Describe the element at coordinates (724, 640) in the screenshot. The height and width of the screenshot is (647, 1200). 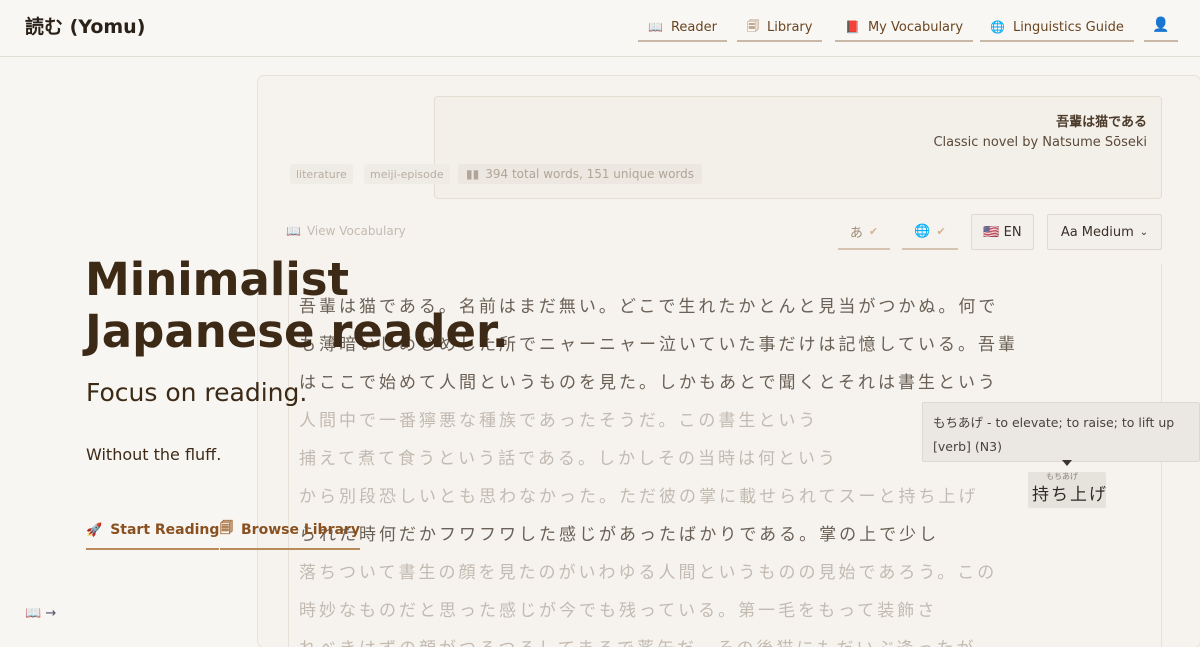
I see `text-line: れべきはずの顔がつるつるしてまるで薬缶だ。その後猫にもだいぶ逢ったが` at that location.